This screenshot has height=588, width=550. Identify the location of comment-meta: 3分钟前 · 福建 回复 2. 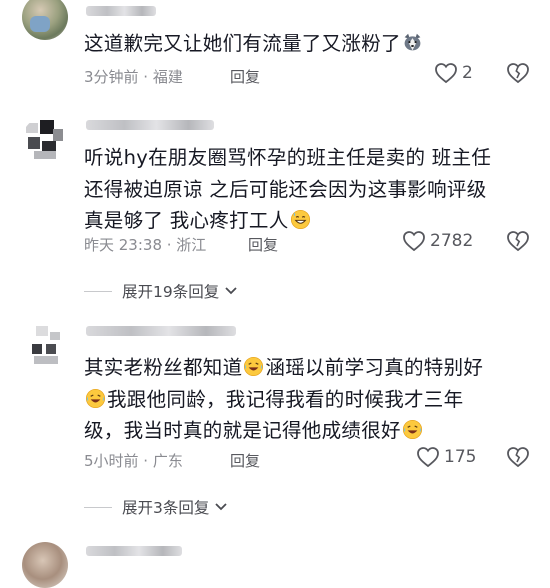
(307, 75).